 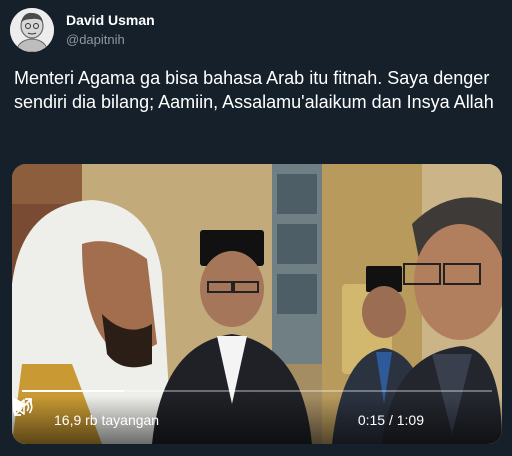 I want to click on view-count: 16,9 rb tayangan, so click(x=107, y=420).